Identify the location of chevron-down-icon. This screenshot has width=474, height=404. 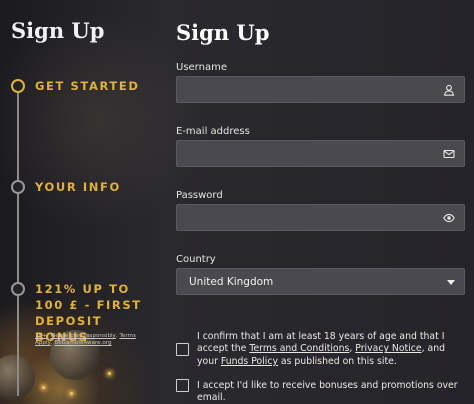
(451, 282).